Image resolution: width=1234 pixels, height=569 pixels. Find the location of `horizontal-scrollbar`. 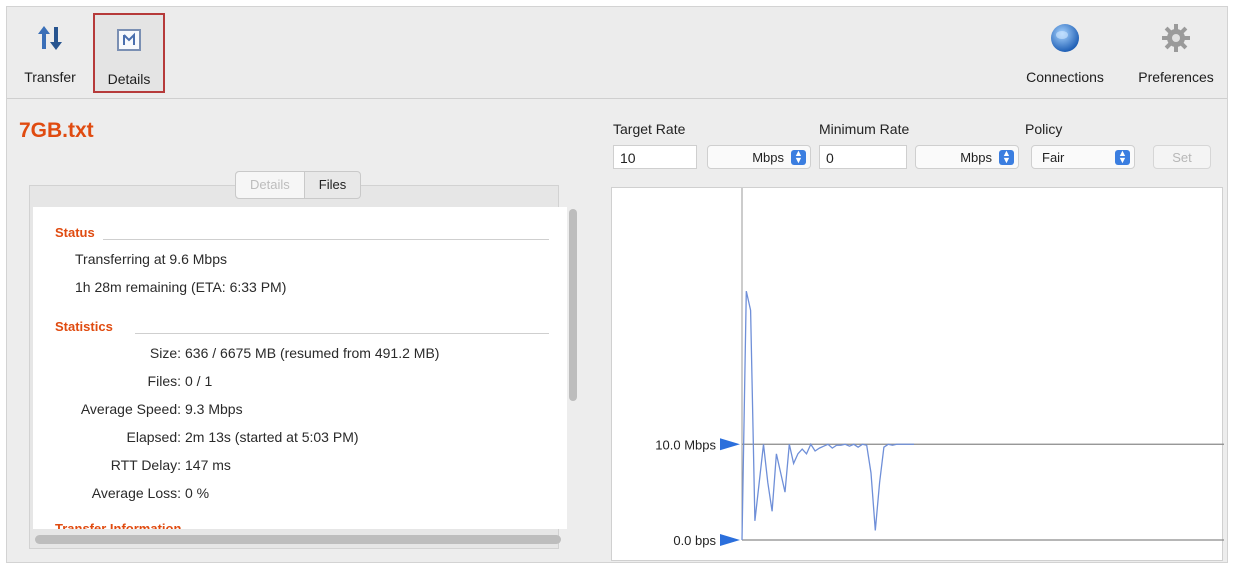

horizontal-scrollbar is located at coordinates (298, 539).